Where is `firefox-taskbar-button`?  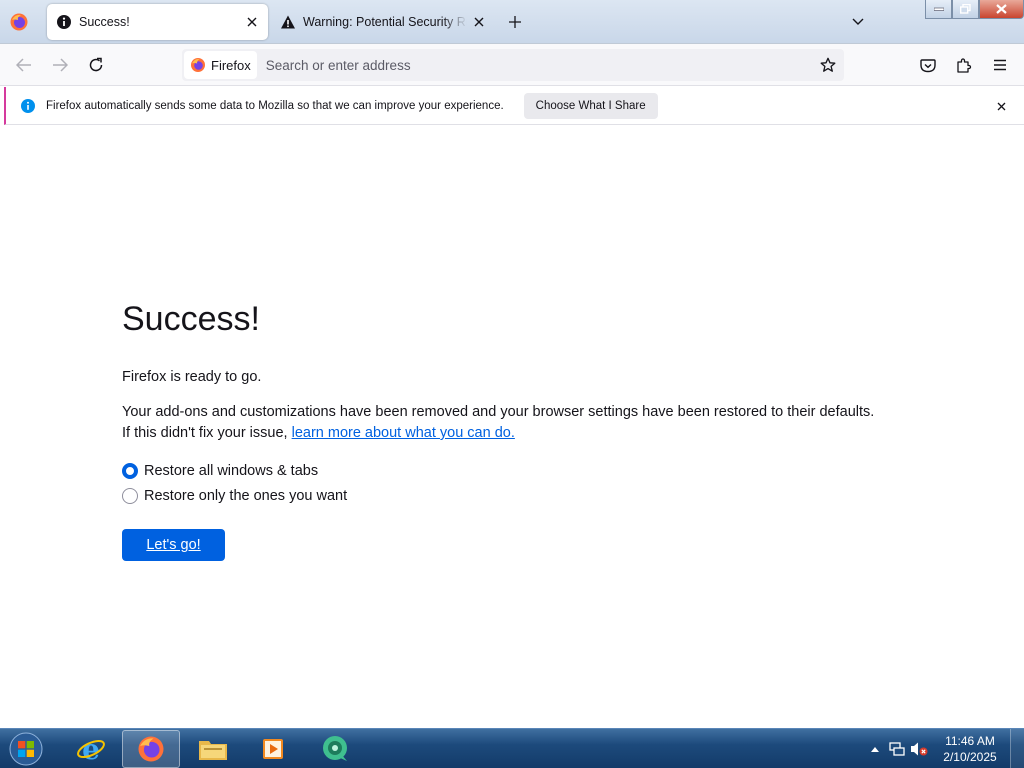 firefox-taskbar-button is located at coordinates (151, 749).